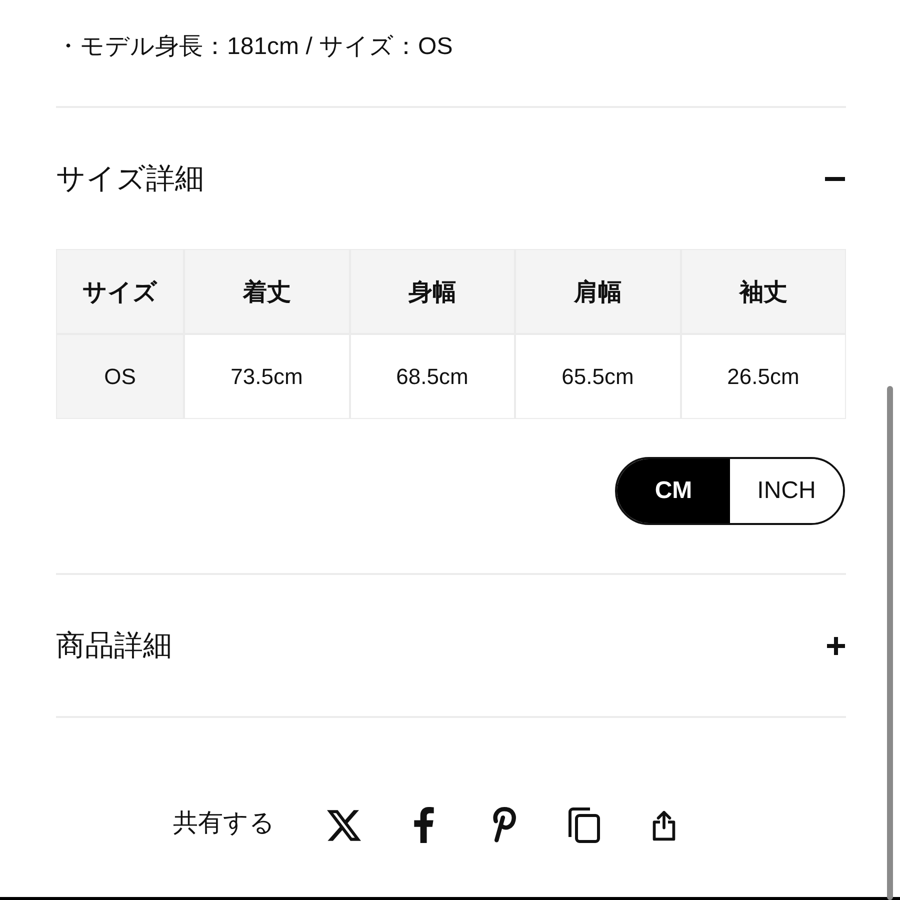  What do you see at coordinates (673, 491) in the screenshot?
I see `unit-option: CM` at bounding box center [673, 491].